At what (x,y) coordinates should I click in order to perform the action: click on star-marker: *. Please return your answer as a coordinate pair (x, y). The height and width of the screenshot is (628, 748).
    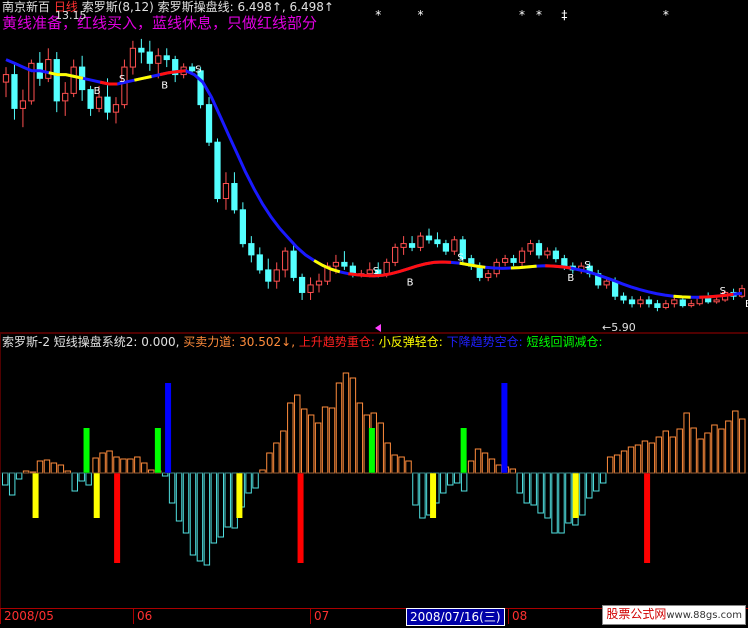
    Looking at the image, I should click on (539, 15).